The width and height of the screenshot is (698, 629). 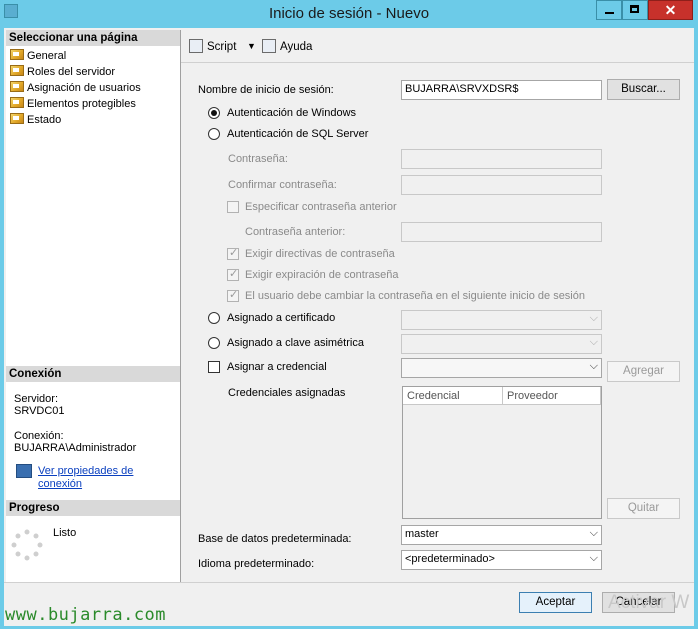 What do you see at coordinates (643, 371) in the screenshot?
I see `add-credential-button: Agregar` at bounding box center [643, 371].